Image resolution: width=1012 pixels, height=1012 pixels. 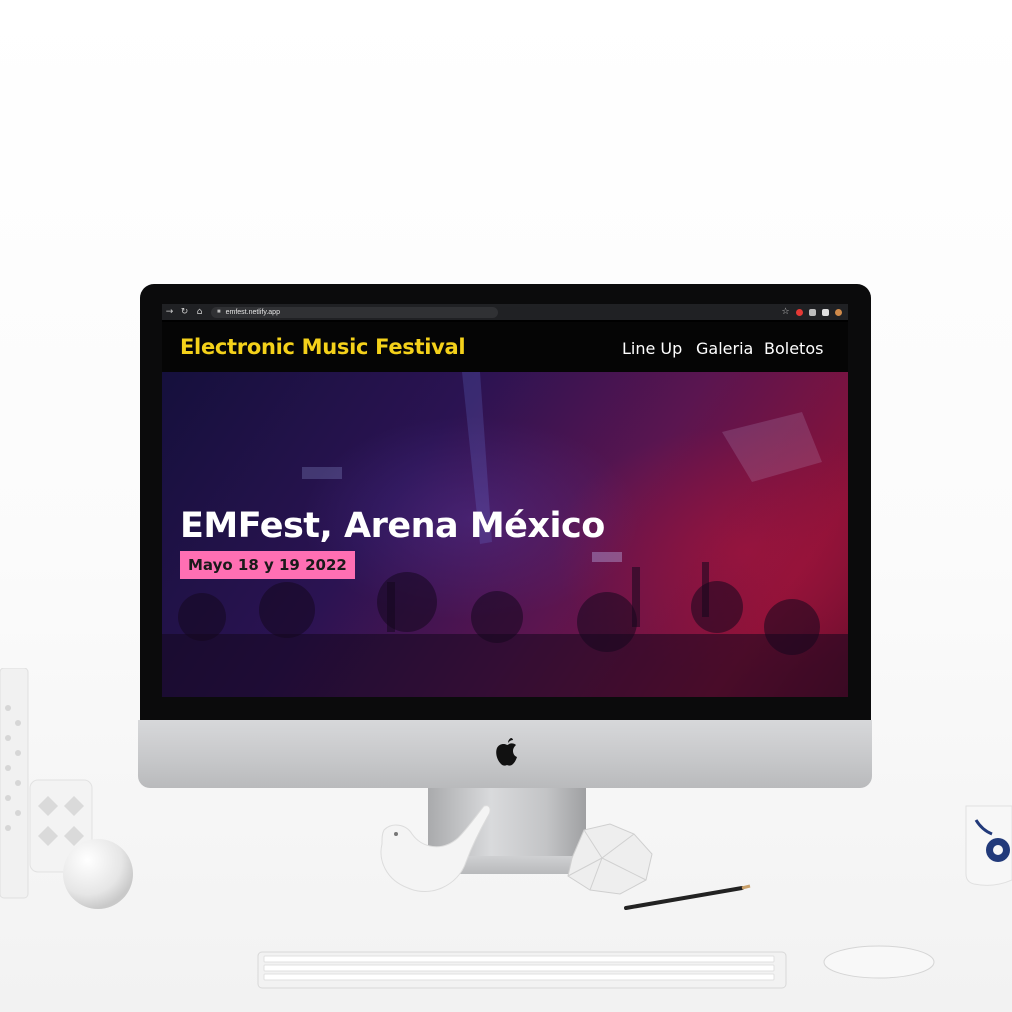 What do you see at coordinates (169, 312) in the screenshot?
I see `arrow-left-icon: →` at bounding box center [169, 312].